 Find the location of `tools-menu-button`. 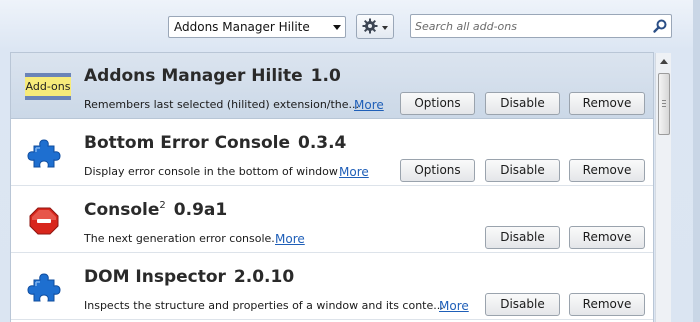

tools-menu-button is located at coordinates (375, 26).